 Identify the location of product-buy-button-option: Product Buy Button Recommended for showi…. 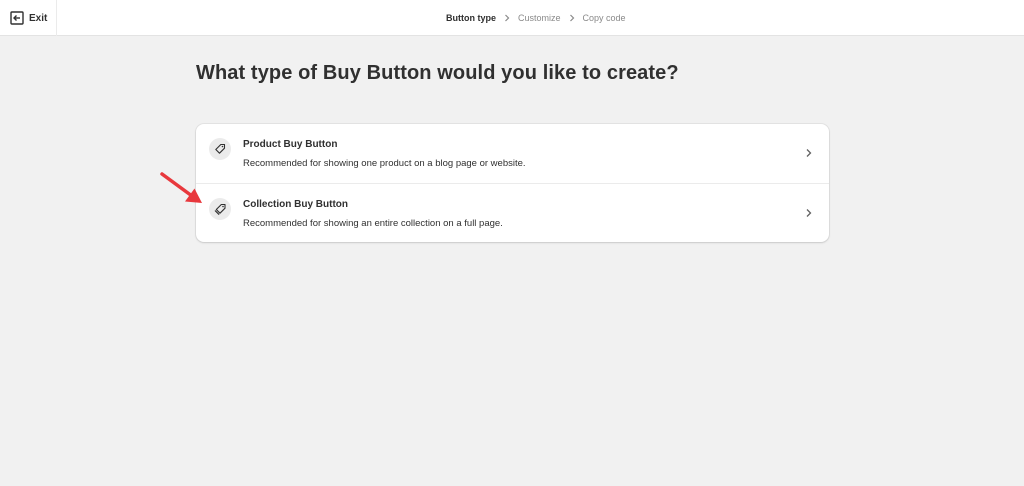
(512, 153).